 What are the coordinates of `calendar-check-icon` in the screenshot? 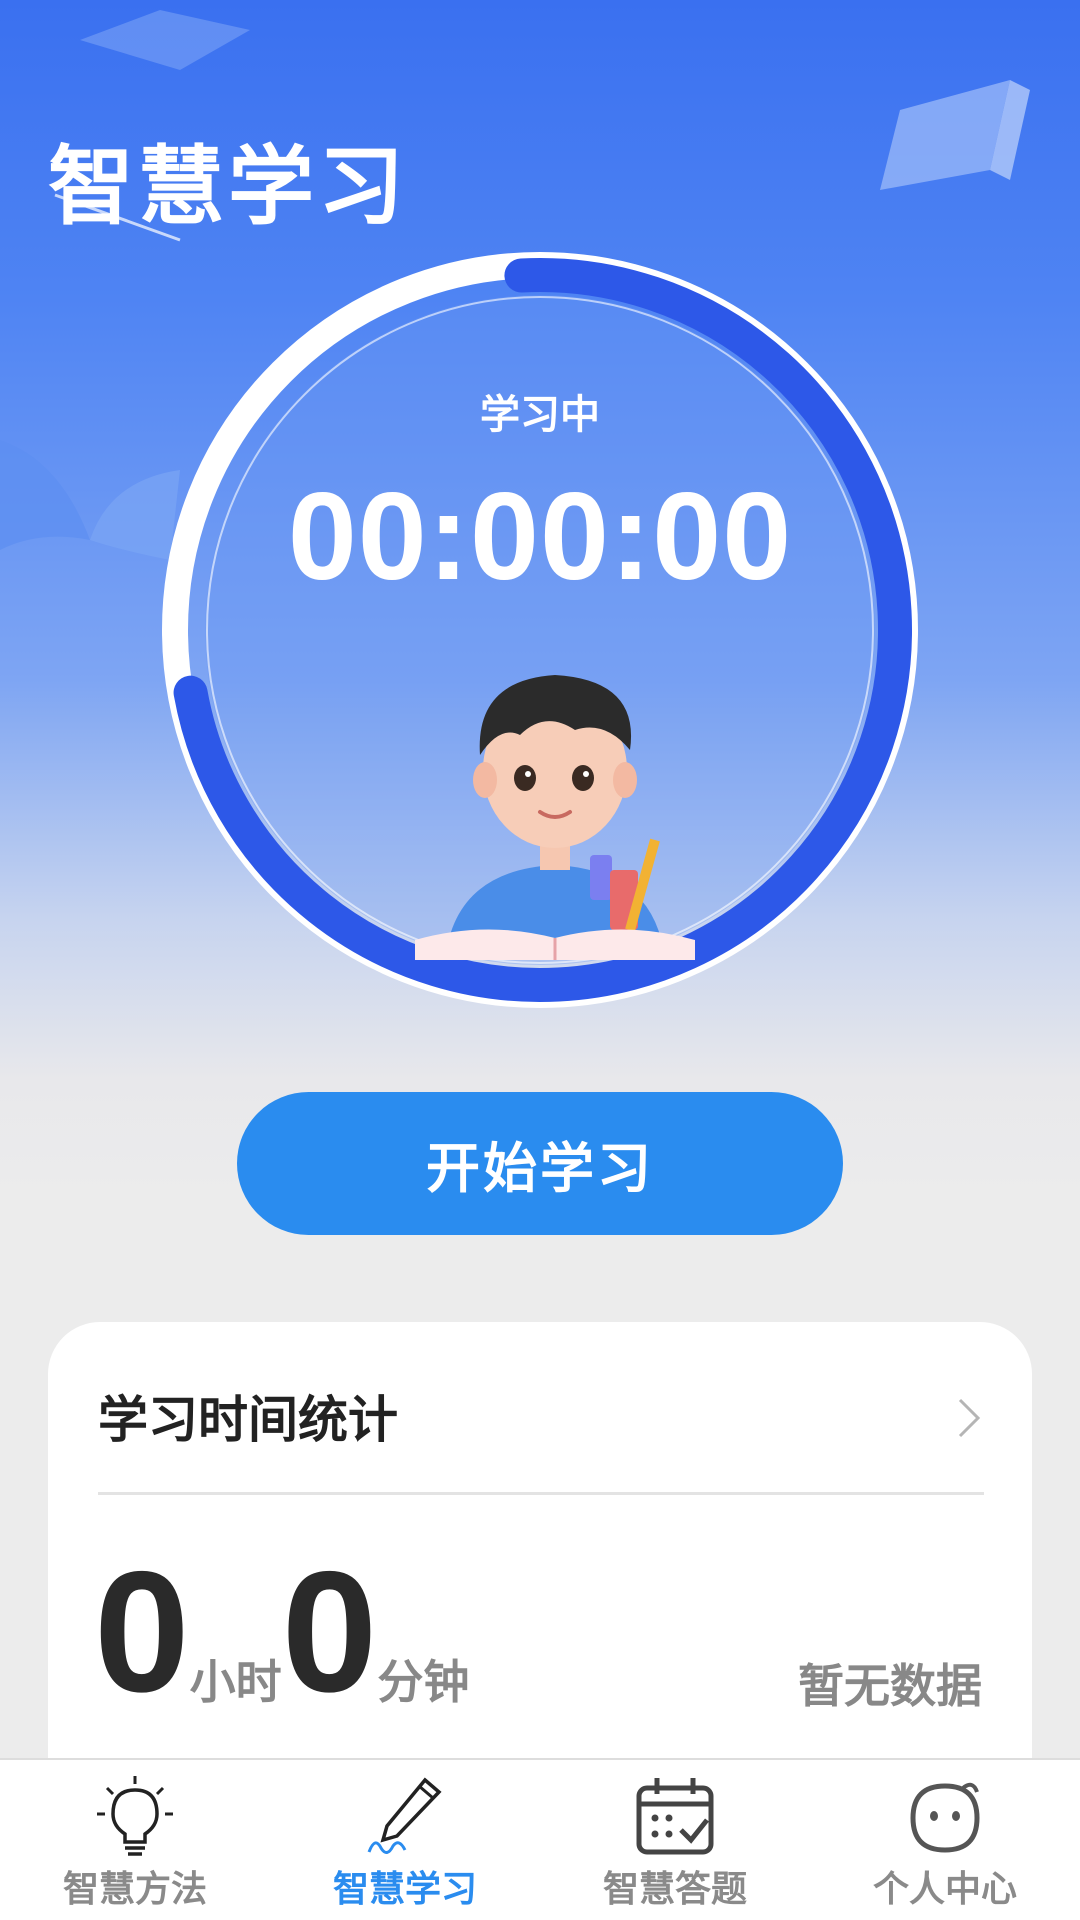 It's located at (675, 1816).